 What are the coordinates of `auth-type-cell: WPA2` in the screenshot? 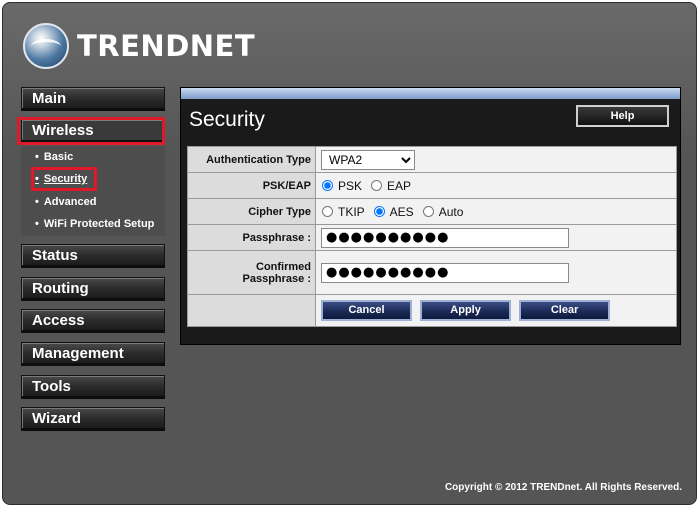 It's located at (496, 159).